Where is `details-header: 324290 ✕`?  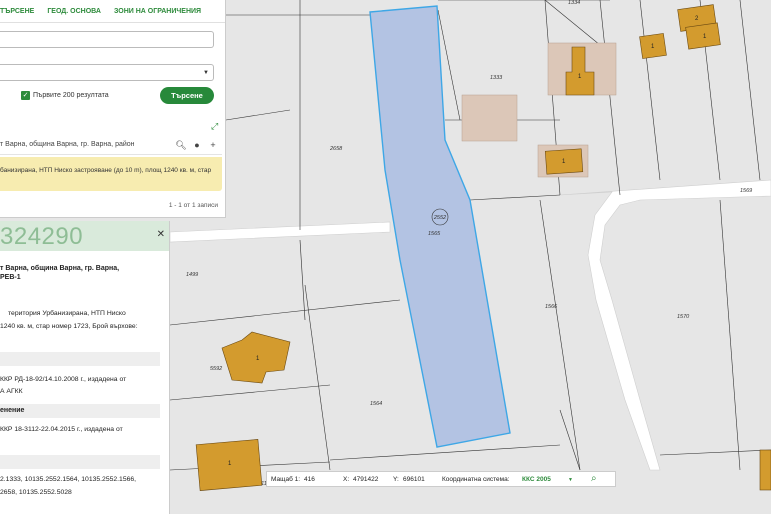
details-header: 324290 ✕ is located at coordinates (84, 236).